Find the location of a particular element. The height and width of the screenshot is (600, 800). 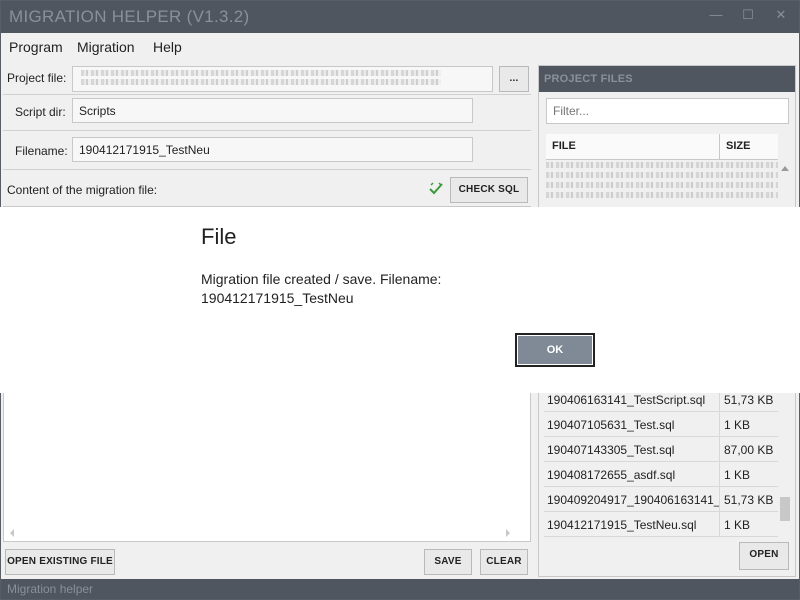

file-row: 190407143305_Test.sql 87,00 KB is located at coordinates (661, 449).